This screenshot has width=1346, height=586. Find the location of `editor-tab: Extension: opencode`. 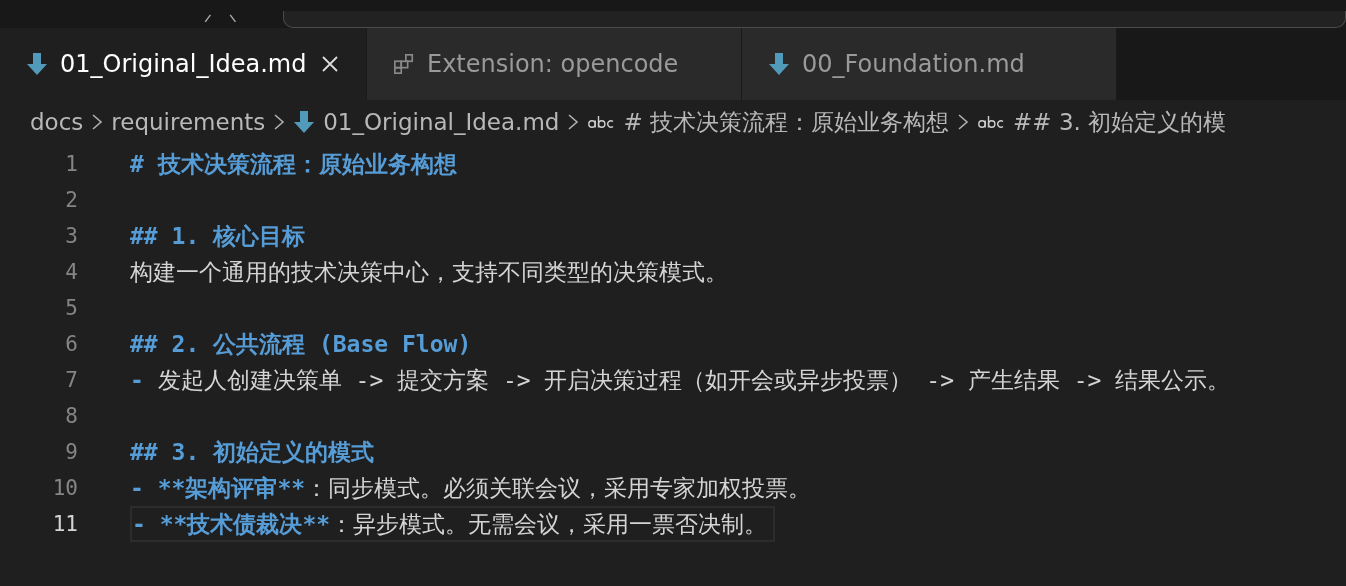

editor-tab: Extension: opencode is located at coordinates (554, 64).